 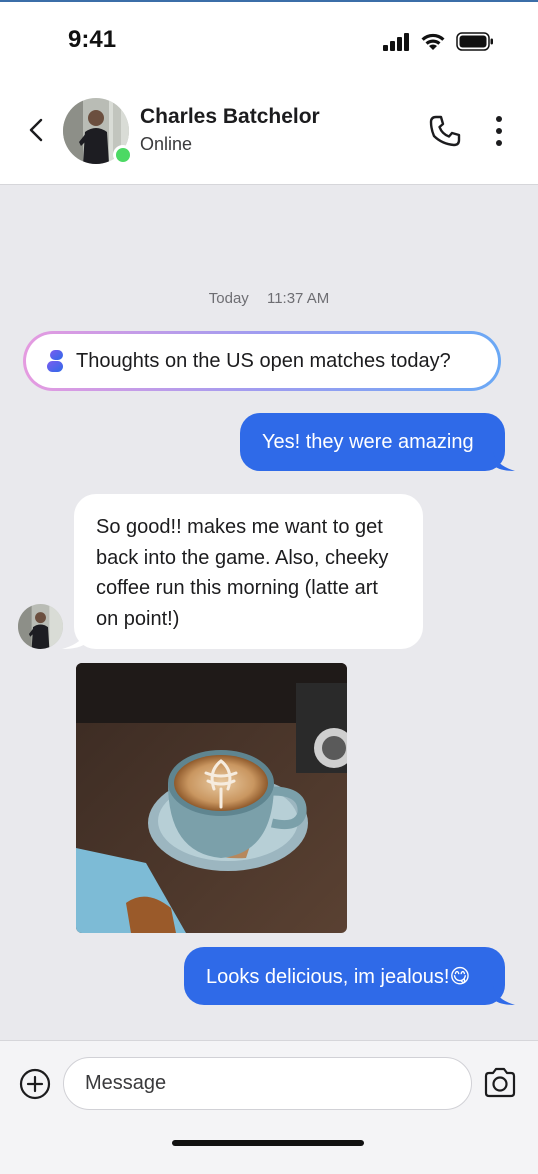 What do you see at coordinates (433, 41) in the screenshot?
I see `wifi-icon` at bounding box center [433, 41].